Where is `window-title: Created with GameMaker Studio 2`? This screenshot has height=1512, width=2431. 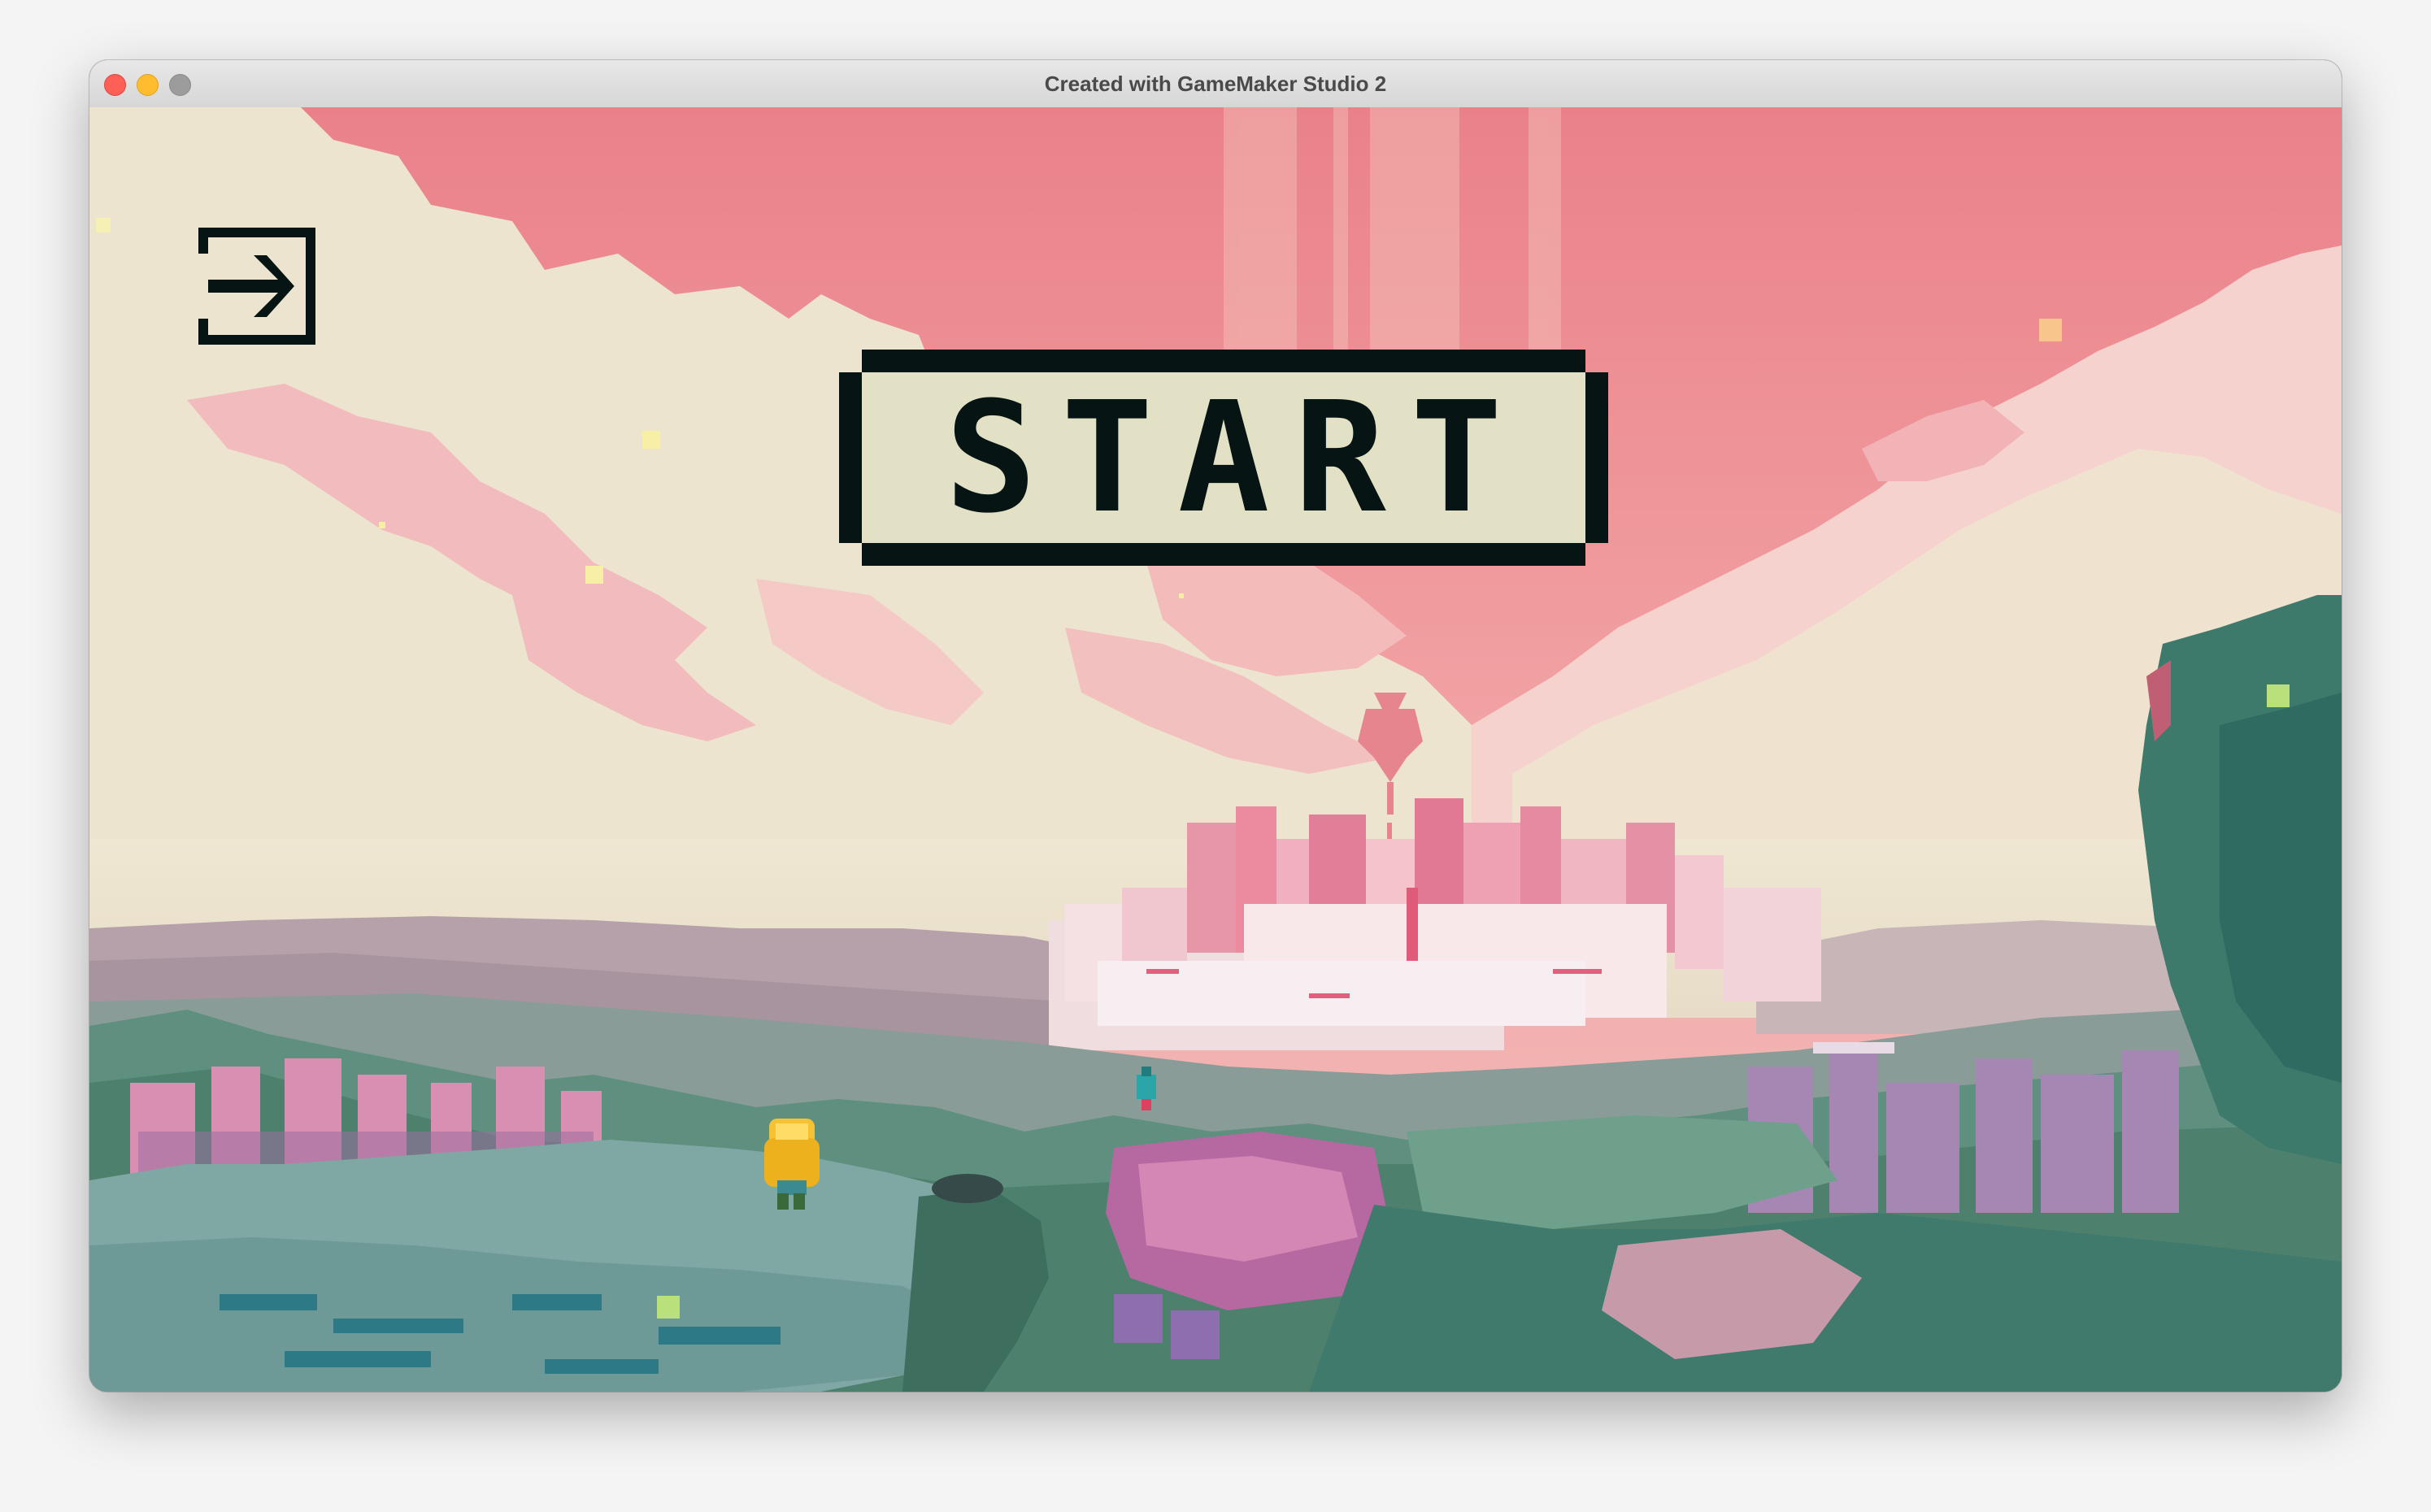
window-title: Created with GameMaker Studio 2 is located at coordinates (1215, 84).